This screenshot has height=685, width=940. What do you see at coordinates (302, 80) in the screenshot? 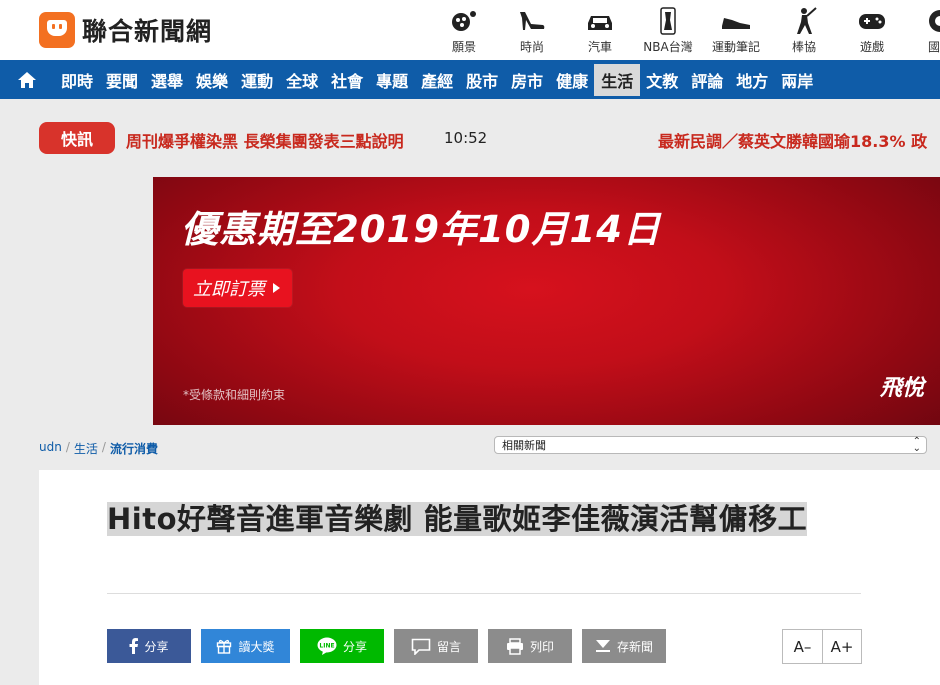
I see `nav-item-global: 全球` at bounding box center [302, 80].